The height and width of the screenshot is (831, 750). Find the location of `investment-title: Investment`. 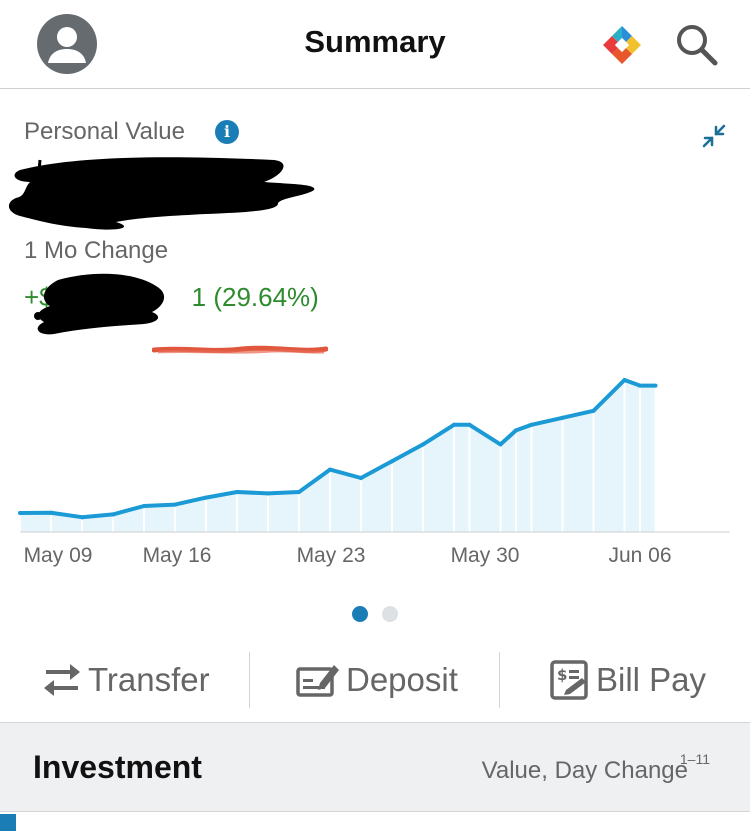

investment-title: Investment is located at coordinates (117, 767).